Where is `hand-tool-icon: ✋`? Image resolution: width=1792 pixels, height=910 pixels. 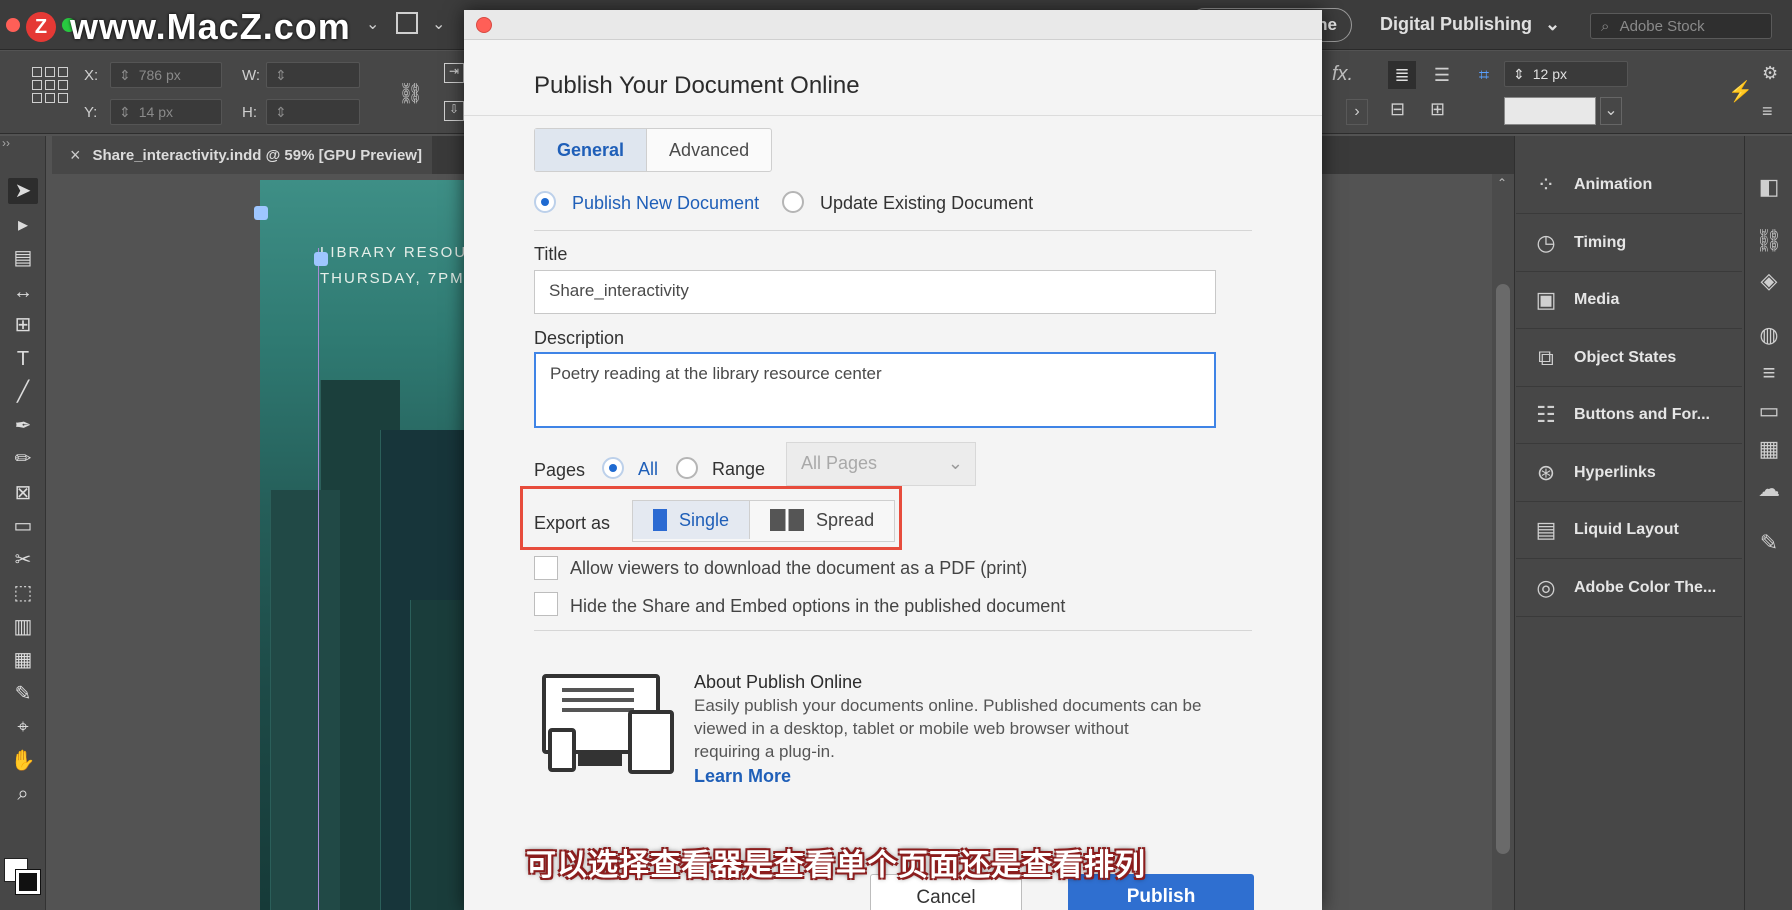 hand-tool-icon: ✋ is located at coordinates (23, 761).